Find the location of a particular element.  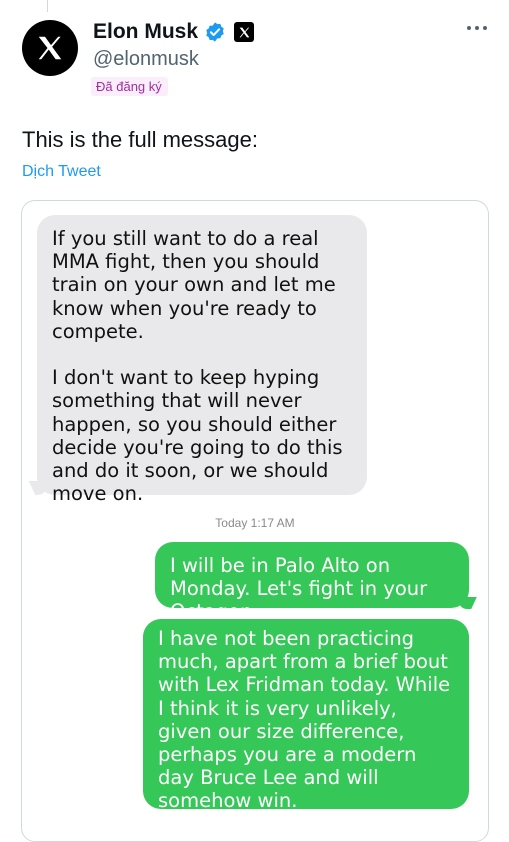

avatar is located at coordinates (50, 48).